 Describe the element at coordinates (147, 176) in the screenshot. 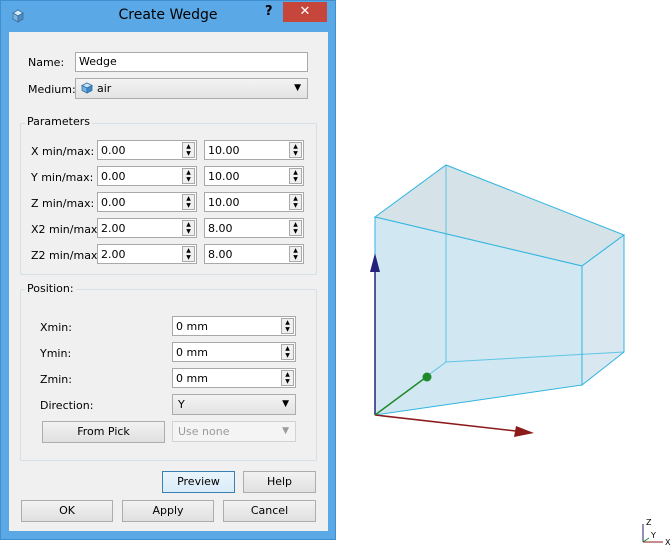

I see `y-min-spinbox: 0.00 ▲ ▼` at that location.